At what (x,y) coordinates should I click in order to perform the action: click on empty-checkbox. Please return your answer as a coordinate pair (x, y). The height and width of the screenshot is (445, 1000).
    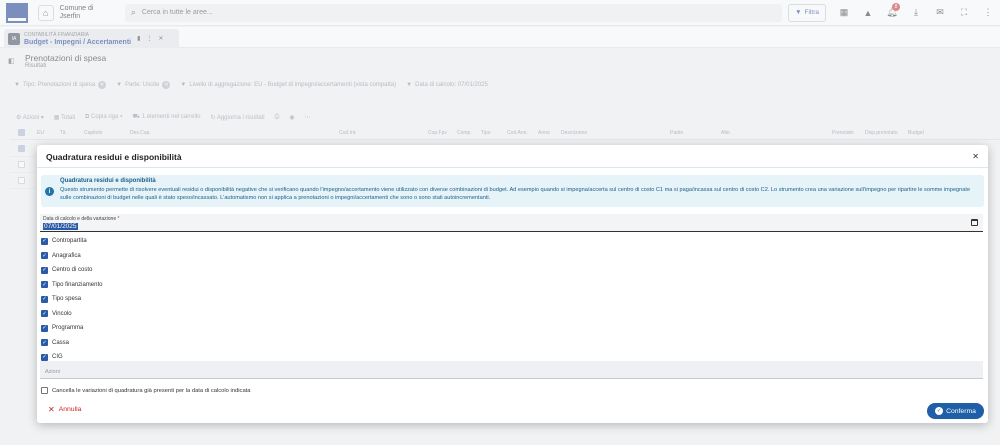
    Looking at the image, I should click on (44, 390).